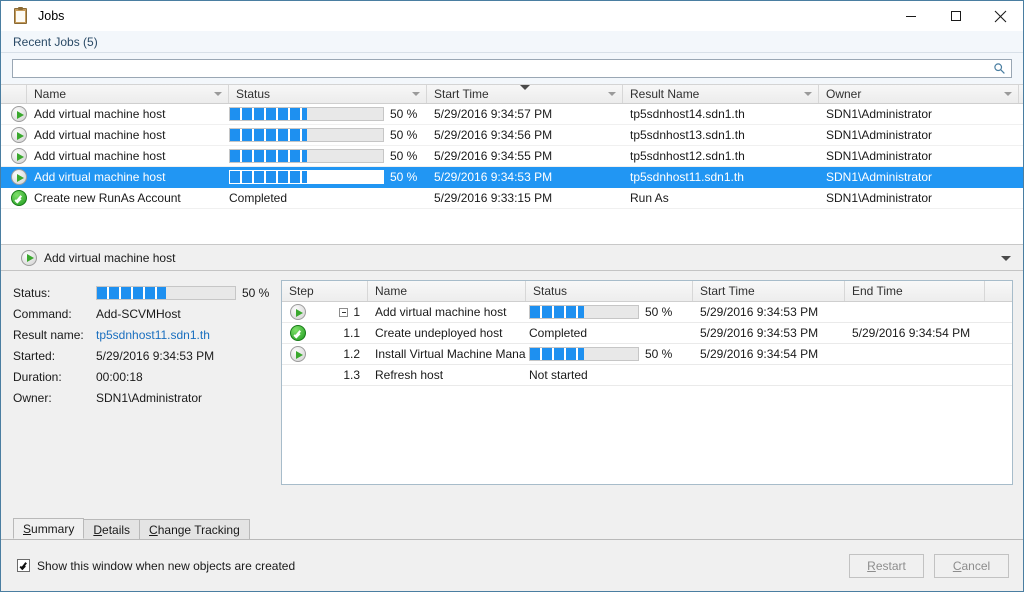  I want to click on sort-descending-icon, so click(525, 87).